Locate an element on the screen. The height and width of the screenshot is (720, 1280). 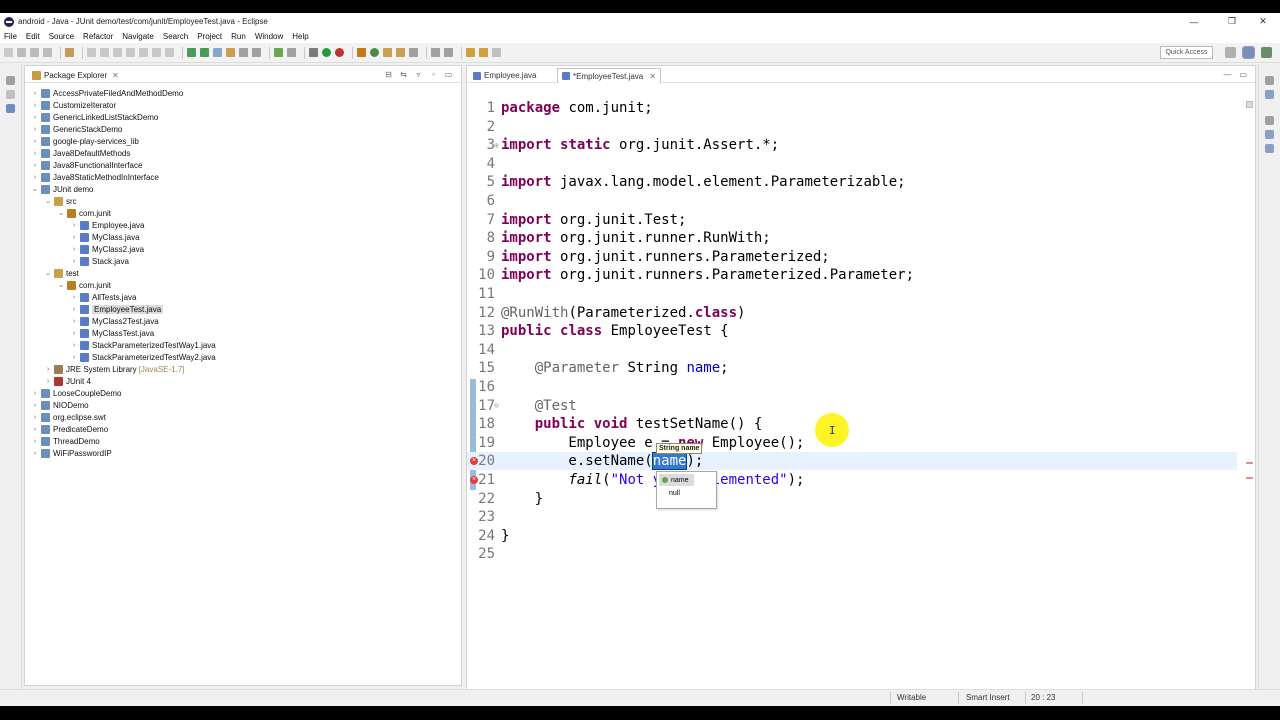
tree-item: › MyClass2.java is located at coordinates (107, 249).